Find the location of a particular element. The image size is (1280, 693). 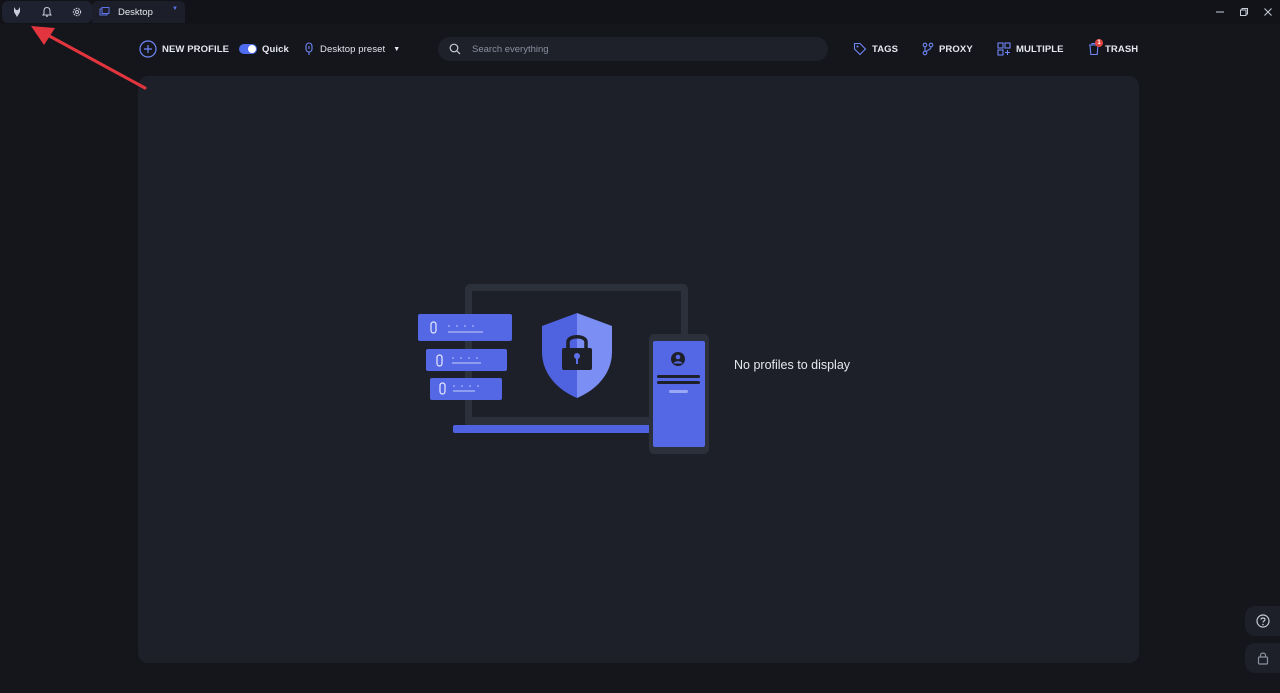

quick-label: Quick is located at coordinates (275, 49).